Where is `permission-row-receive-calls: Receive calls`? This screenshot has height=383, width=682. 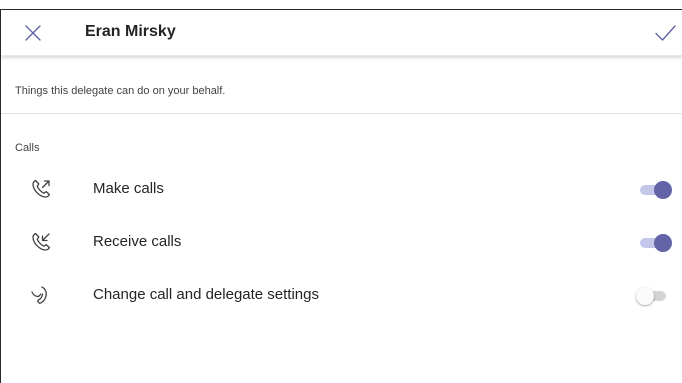
permission-row-receive-calls: Receive calls is located at coordinates (341, 242).